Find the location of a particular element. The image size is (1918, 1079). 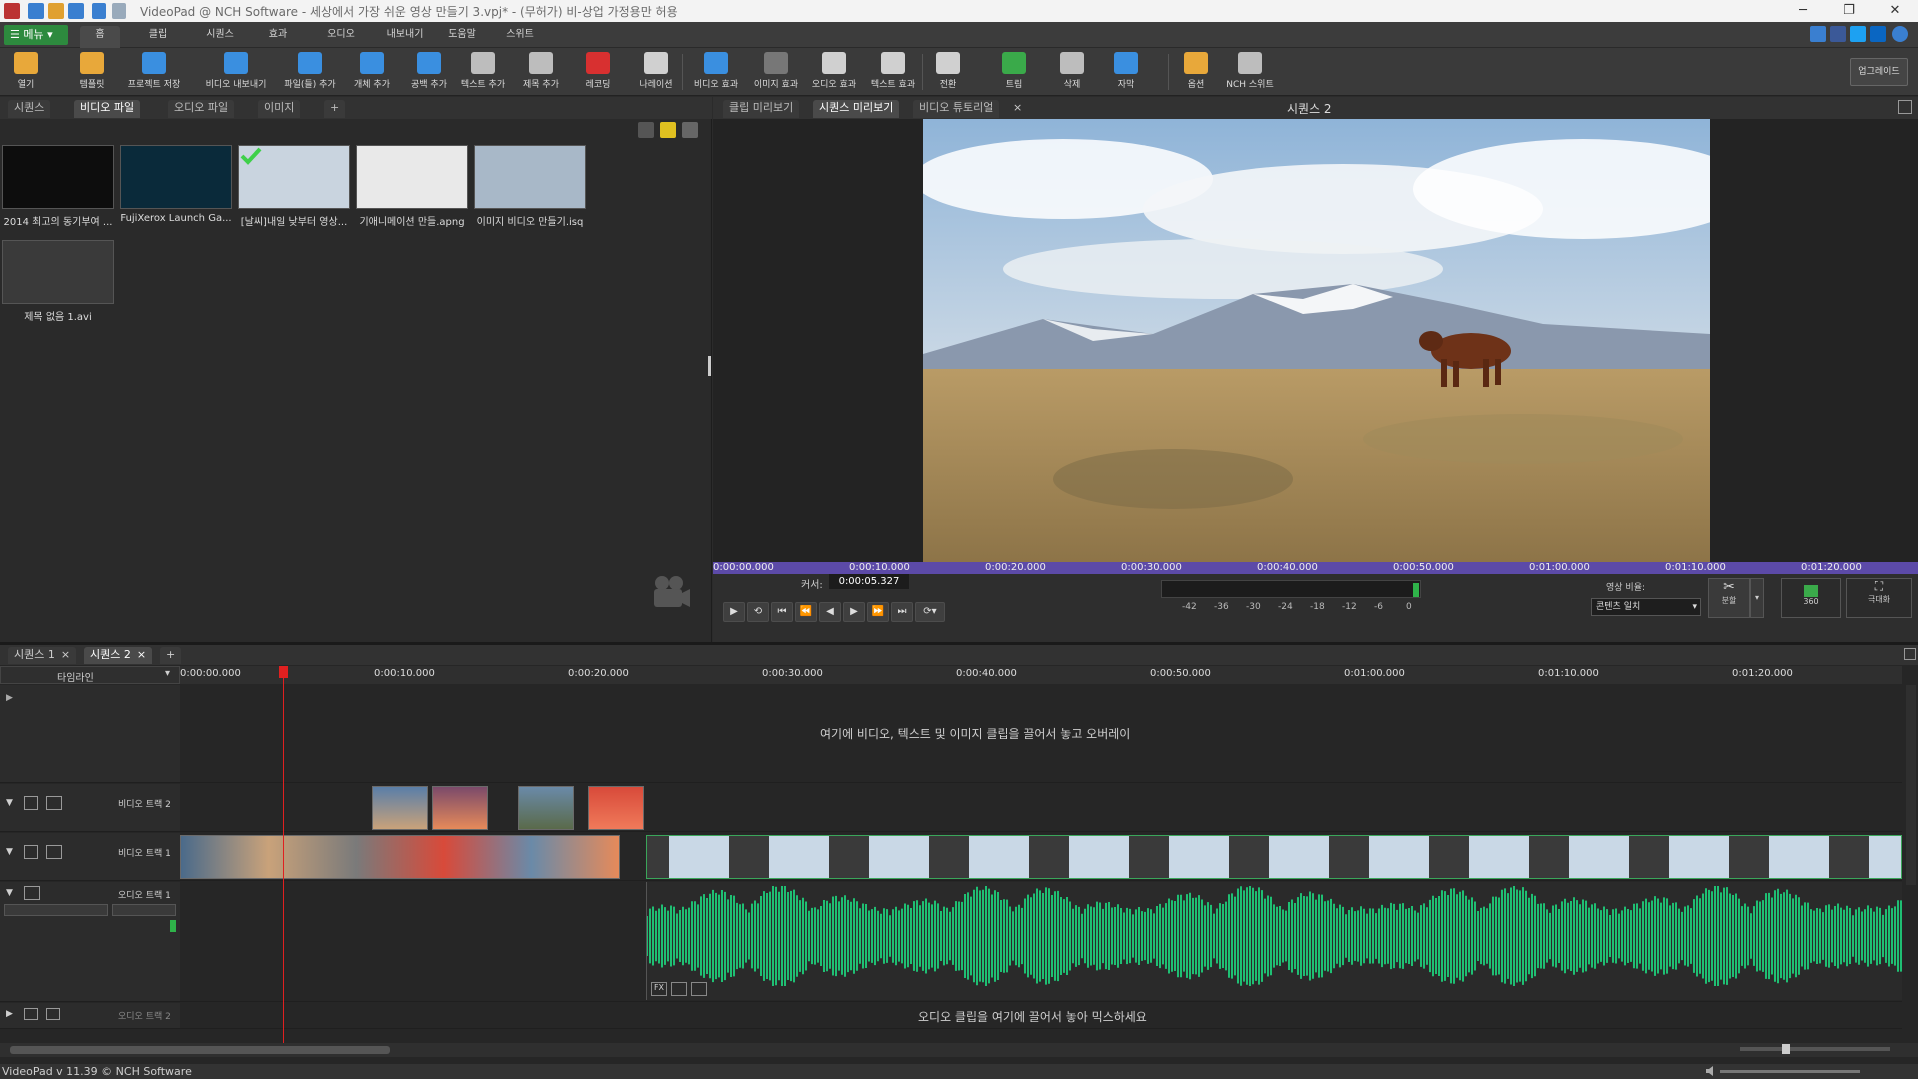

media-file-name: 기애니메이션 만들.apng is located at coordinates (412, 220).